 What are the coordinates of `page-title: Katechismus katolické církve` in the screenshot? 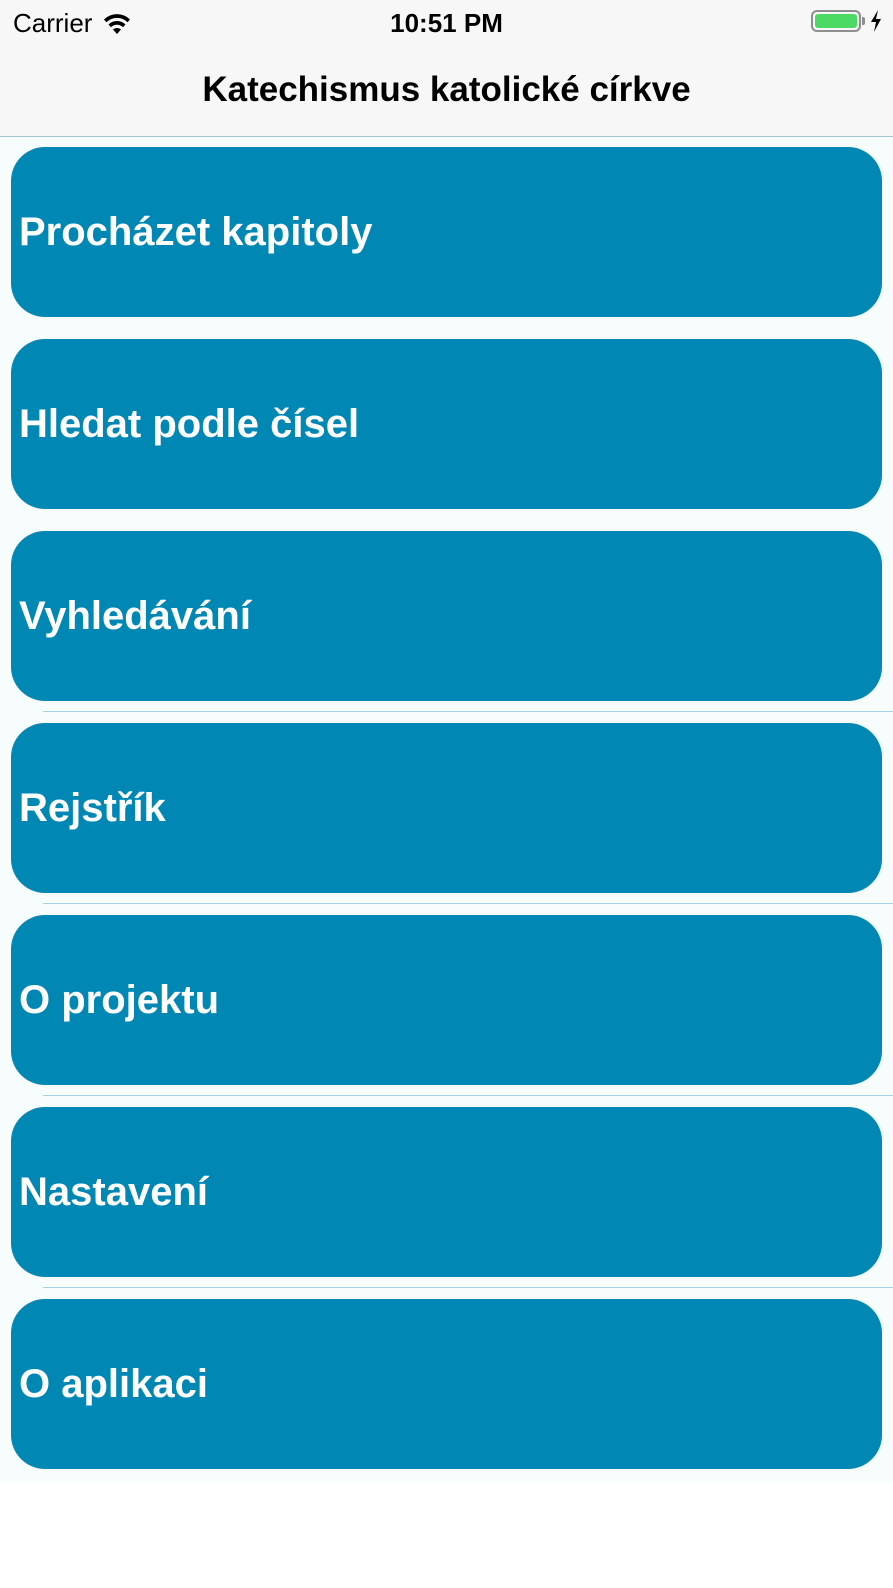 It's located at (446, 89).